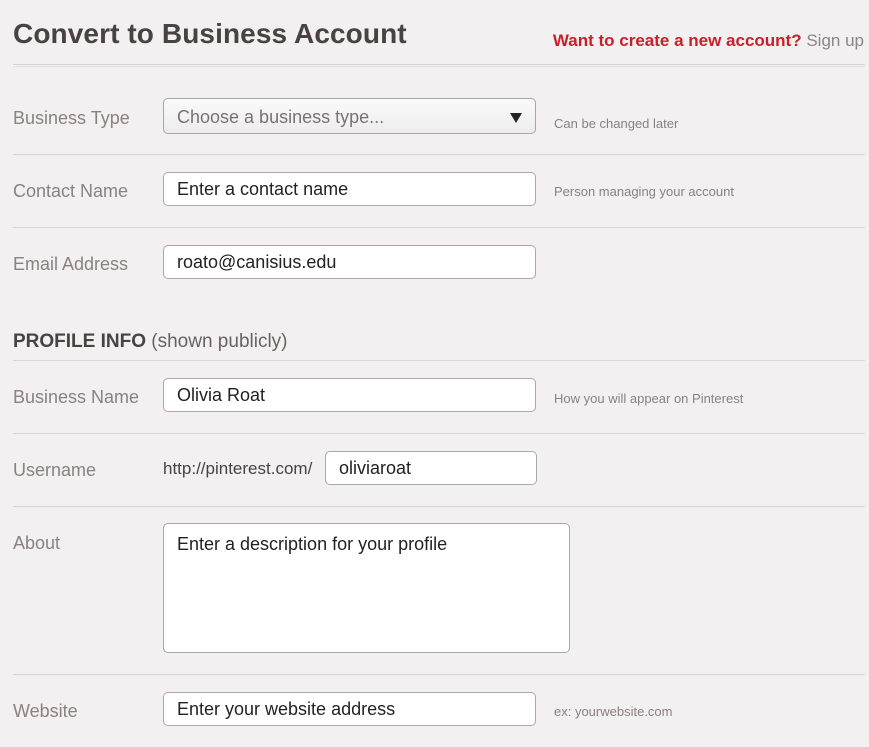  I want to click on email-input, so click(349, 262).